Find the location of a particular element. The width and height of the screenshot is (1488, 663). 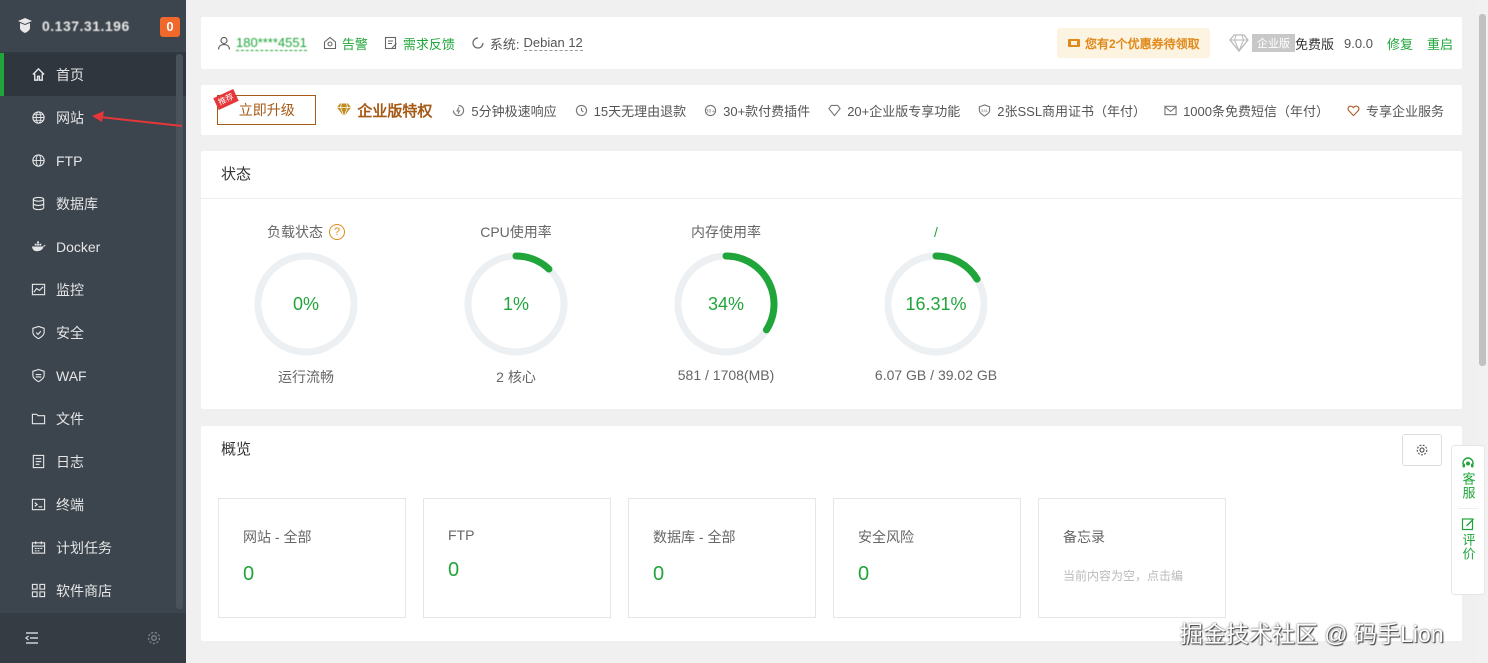

sidebar-item-security: 安全 is located at coordinates (93, 332).